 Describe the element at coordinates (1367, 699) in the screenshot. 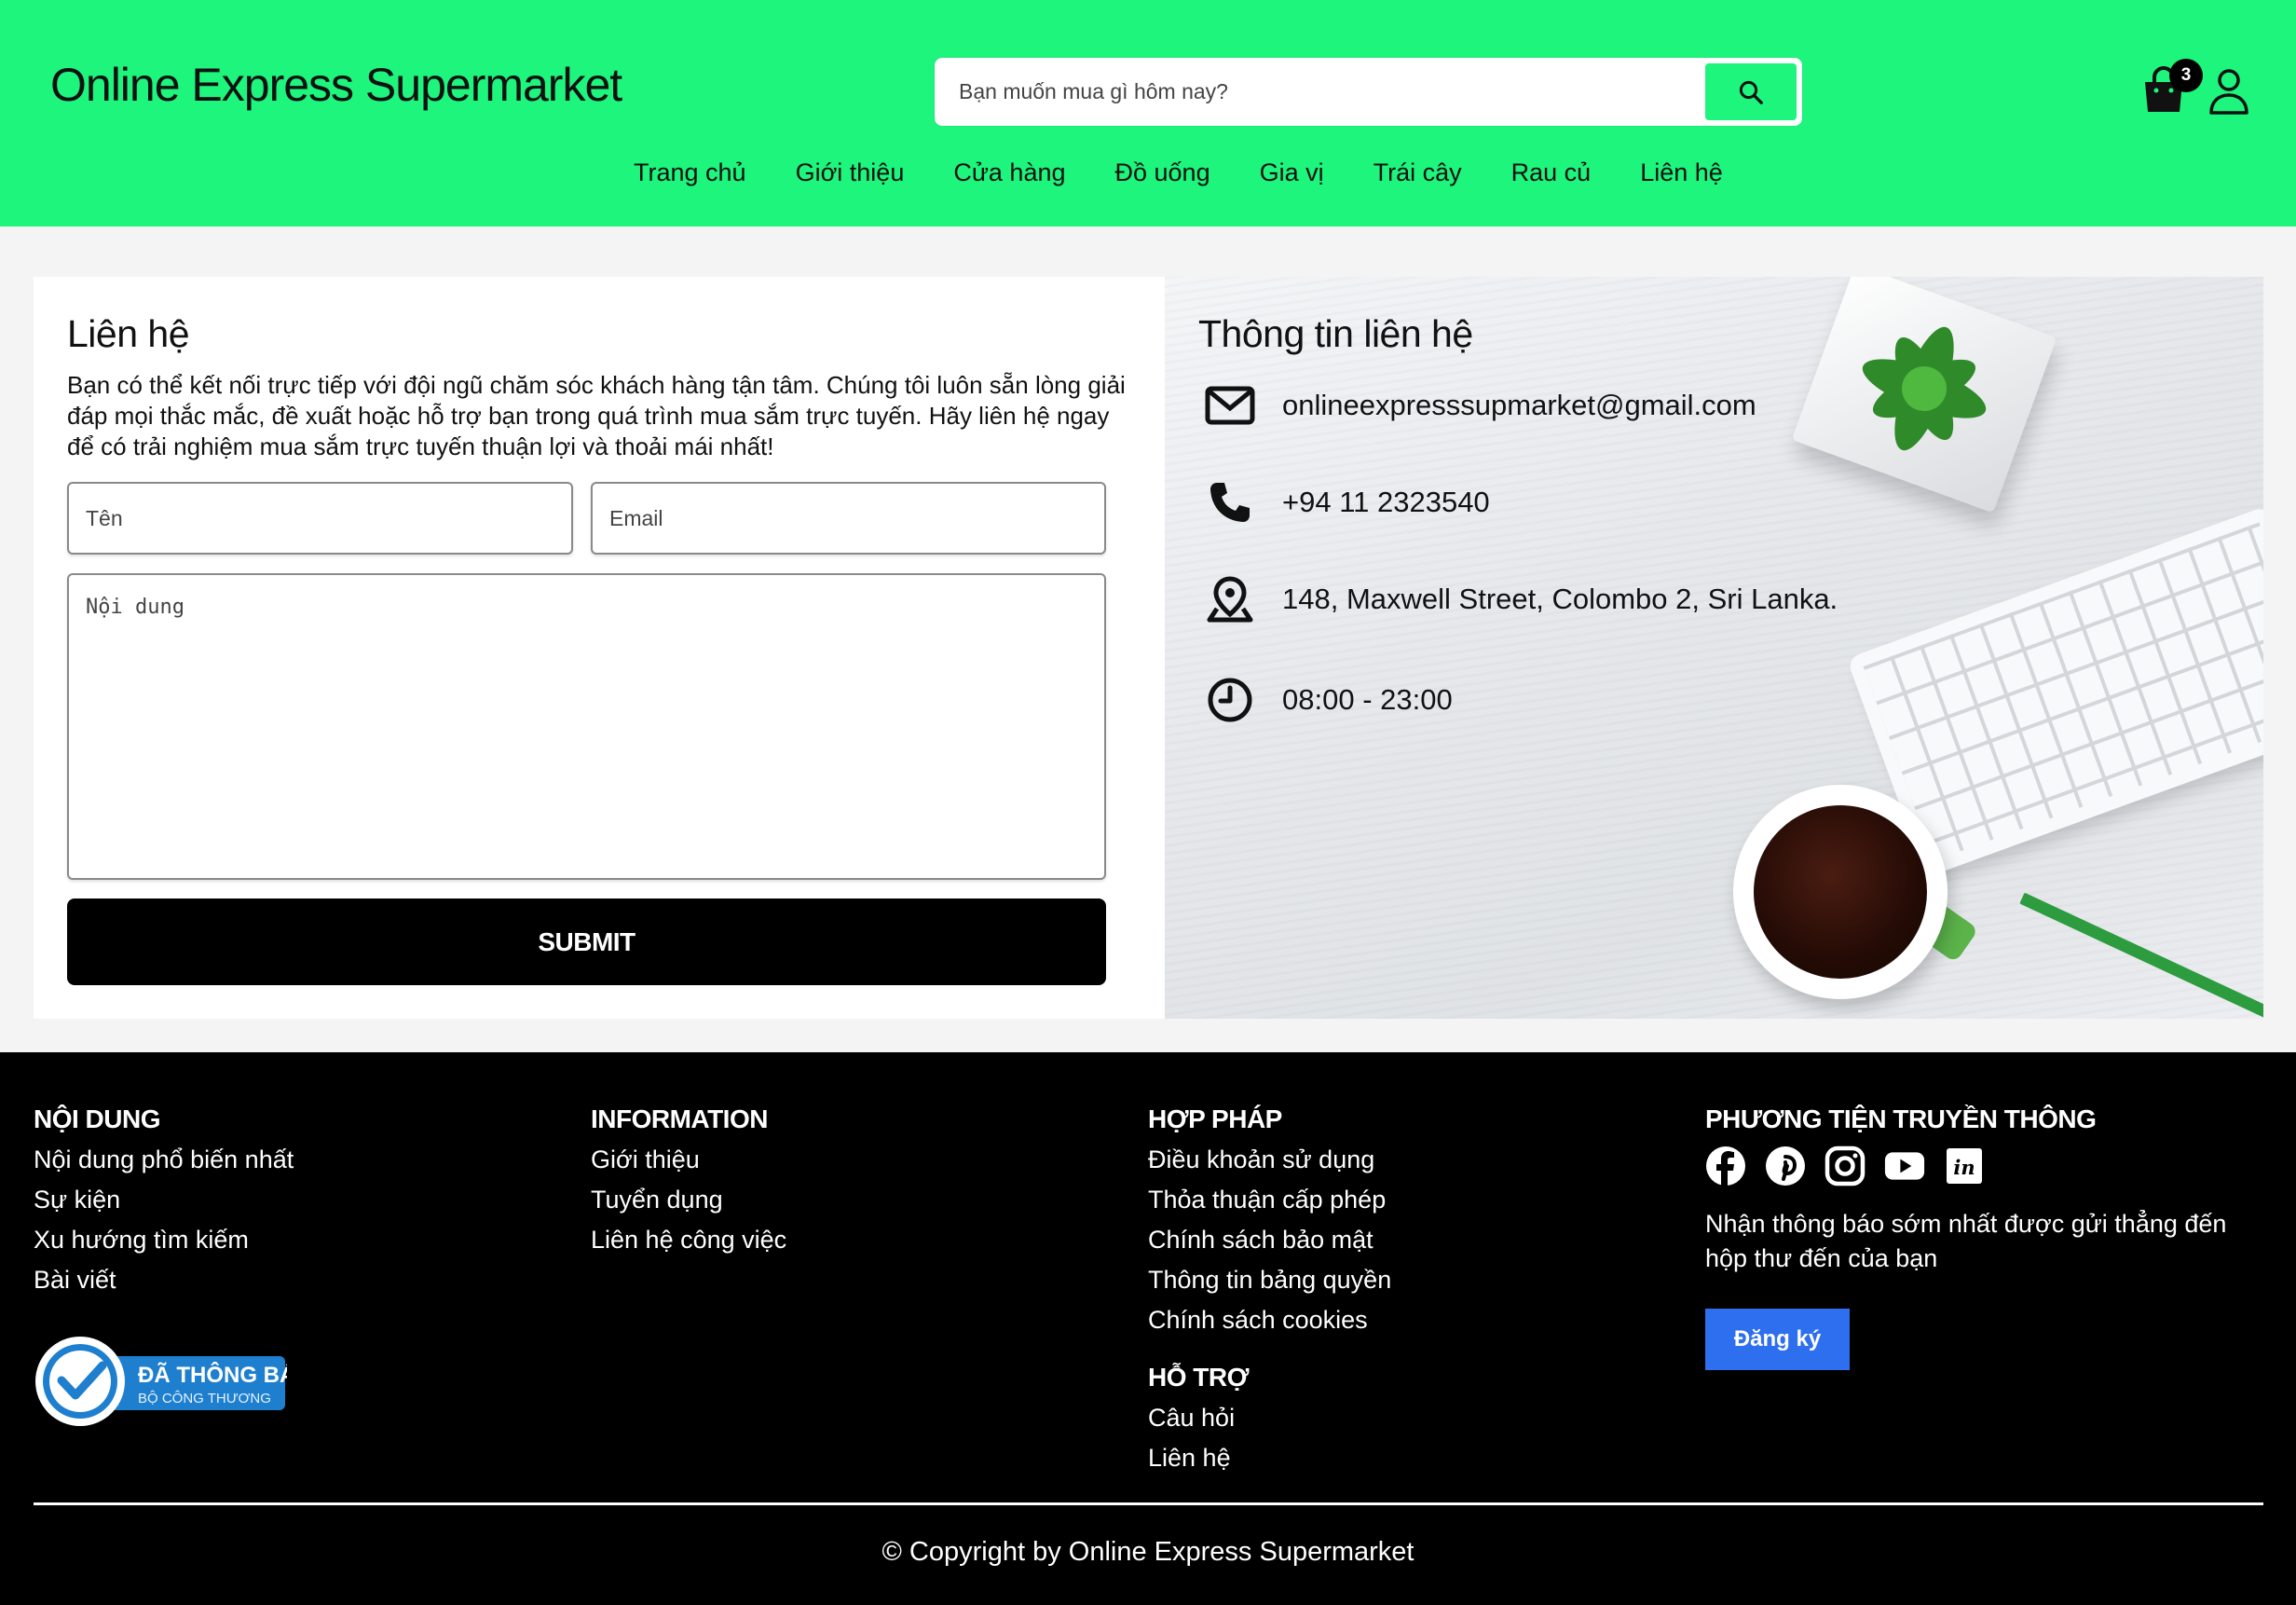

I see `info-hours: 08:00 - 23:00` at that location.